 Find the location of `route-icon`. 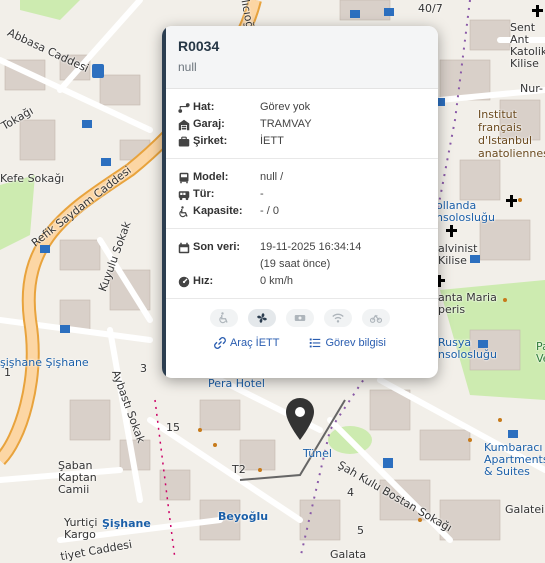

route-icon is located at coordinates (184, 107).